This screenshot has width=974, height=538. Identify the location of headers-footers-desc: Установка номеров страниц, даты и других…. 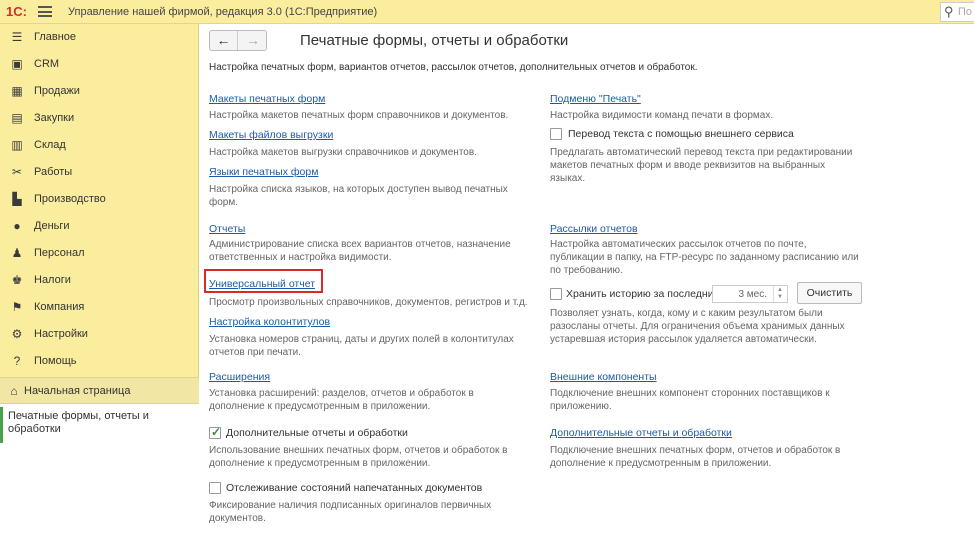
(361, 346).